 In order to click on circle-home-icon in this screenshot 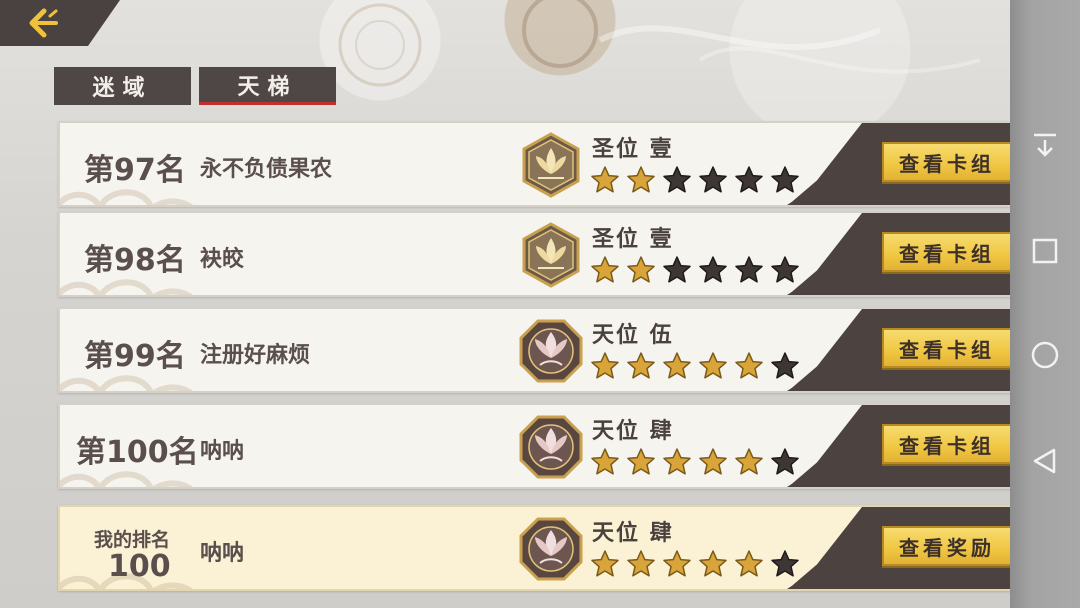, I will do `click(1045, 355)`.